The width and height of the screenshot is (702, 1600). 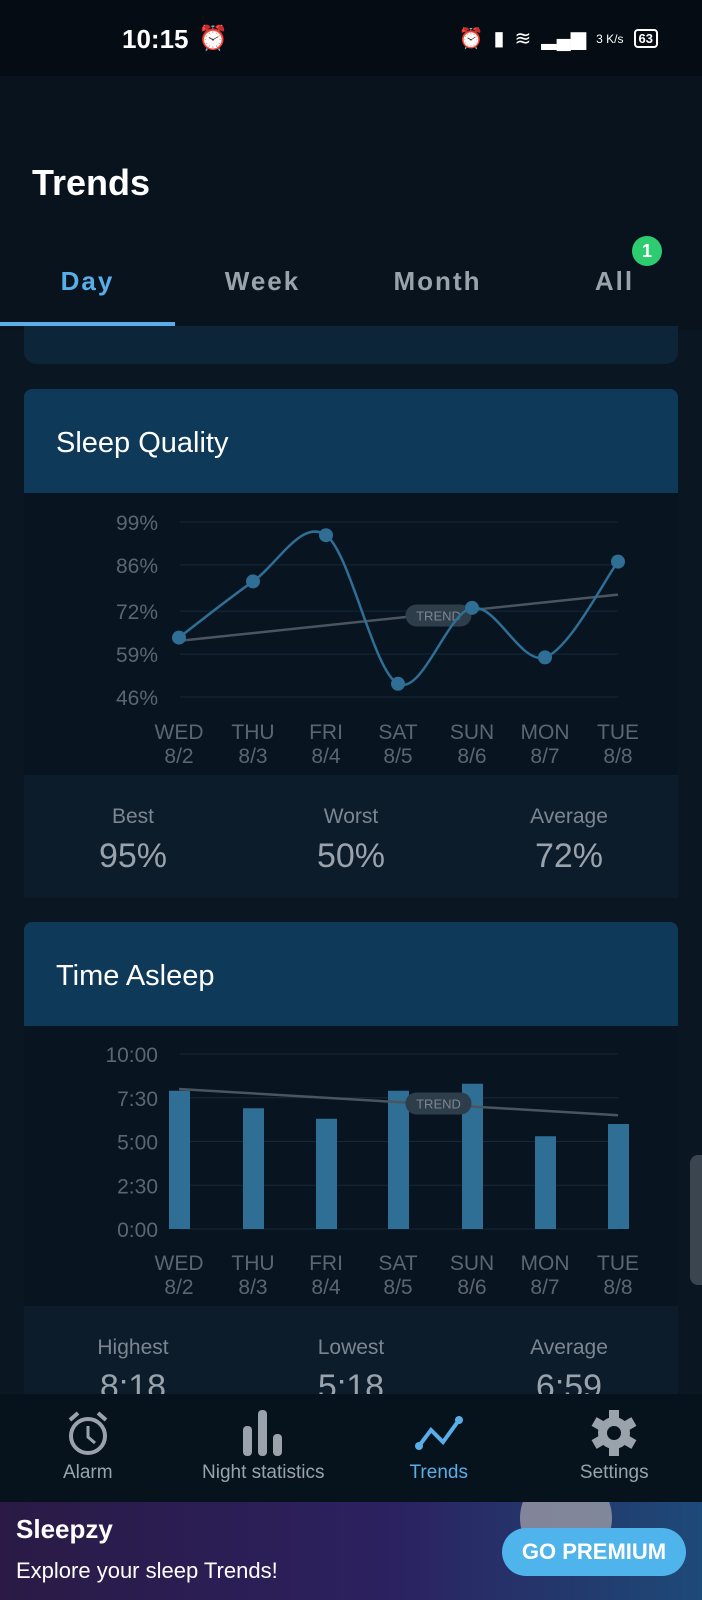 I want to click on y-tick-label: 59%, so click(x=137, y=655).